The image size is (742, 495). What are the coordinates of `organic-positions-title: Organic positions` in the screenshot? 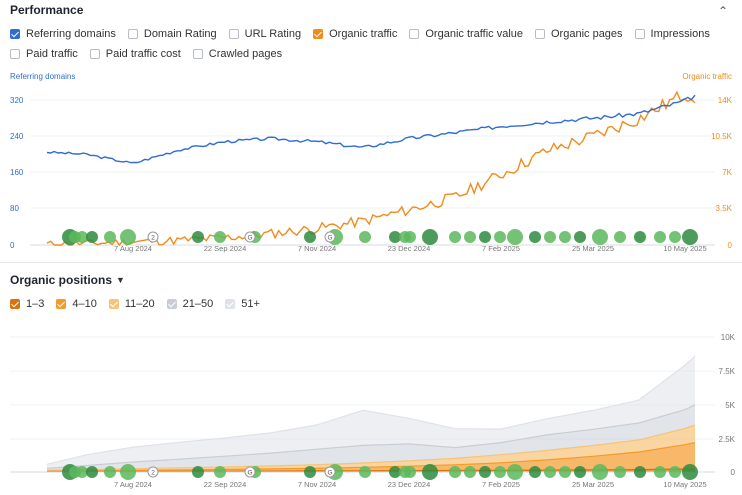 It's located at (61, 280).